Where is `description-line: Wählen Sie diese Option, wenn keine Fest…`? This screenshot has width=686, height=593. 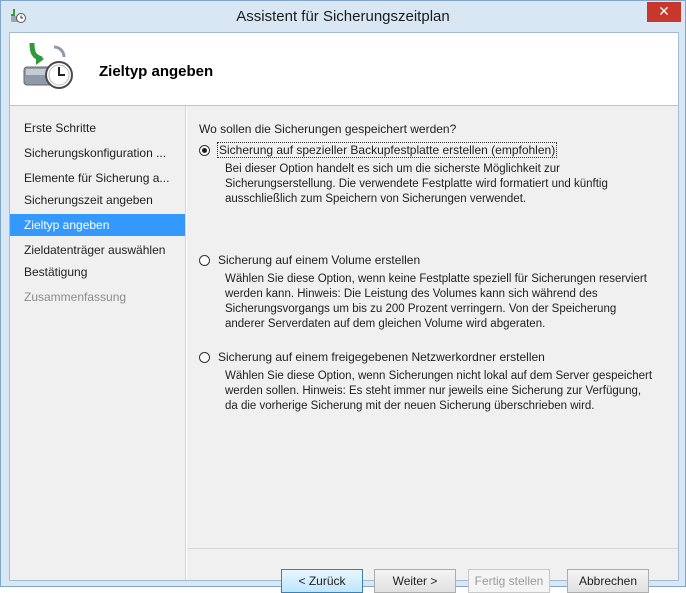
description-line: Wählen Sie diese Option, wenn keine Fest… is located at coordinates (436, 279).